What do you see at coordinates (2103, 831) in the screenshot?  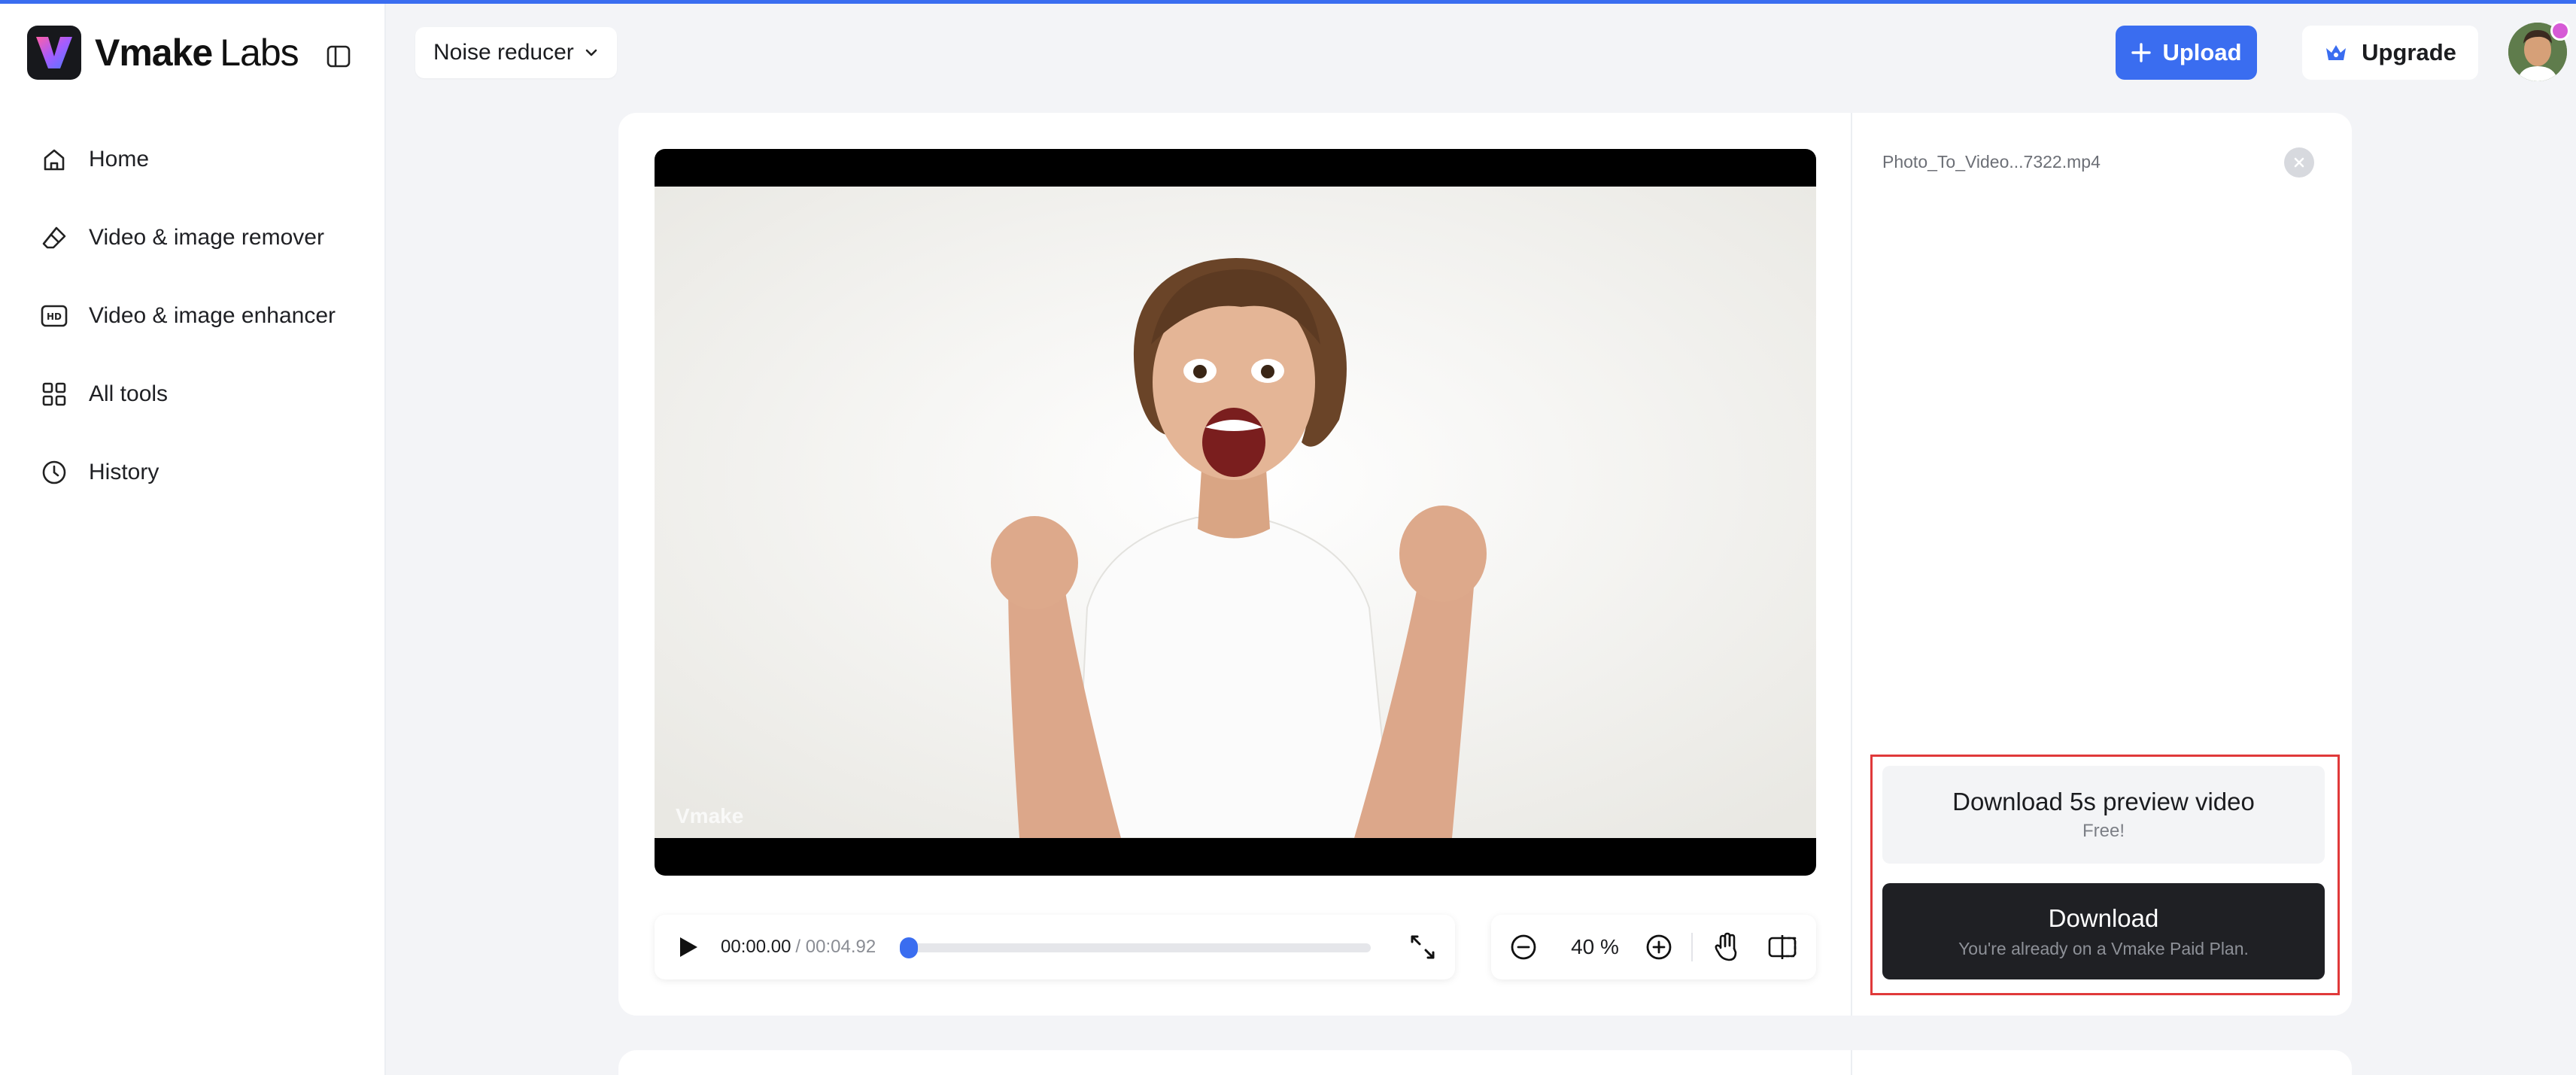 I see `download-preview-subtitle: Free!` at bounding box center [2103, 831].